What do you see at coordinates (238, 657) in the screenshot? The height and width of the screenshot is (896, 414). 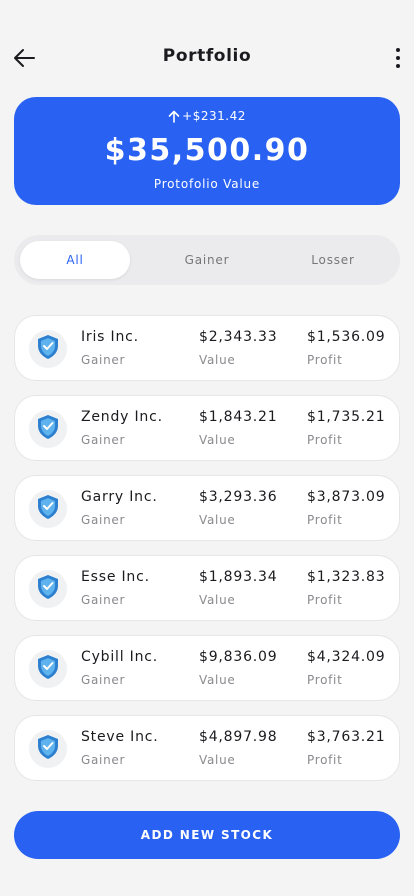 I see `stock-value: $9,836.09` at bounding box center [238, 657].